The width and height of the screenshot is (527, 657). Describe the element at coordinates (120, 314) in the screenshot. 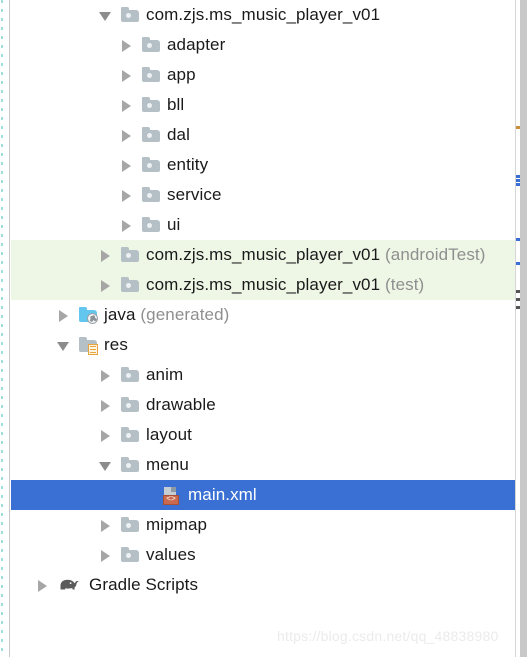

I see `tree-row-label: java` at that location.